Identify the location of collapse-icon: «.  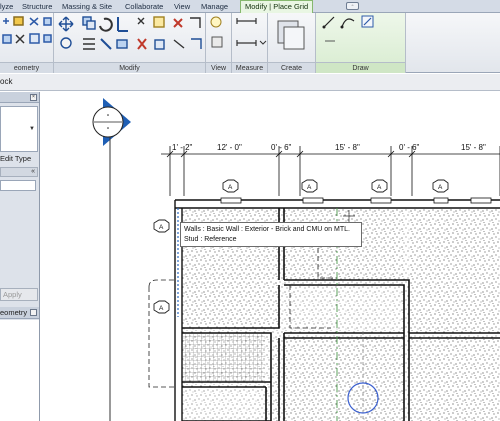
(33, 171).